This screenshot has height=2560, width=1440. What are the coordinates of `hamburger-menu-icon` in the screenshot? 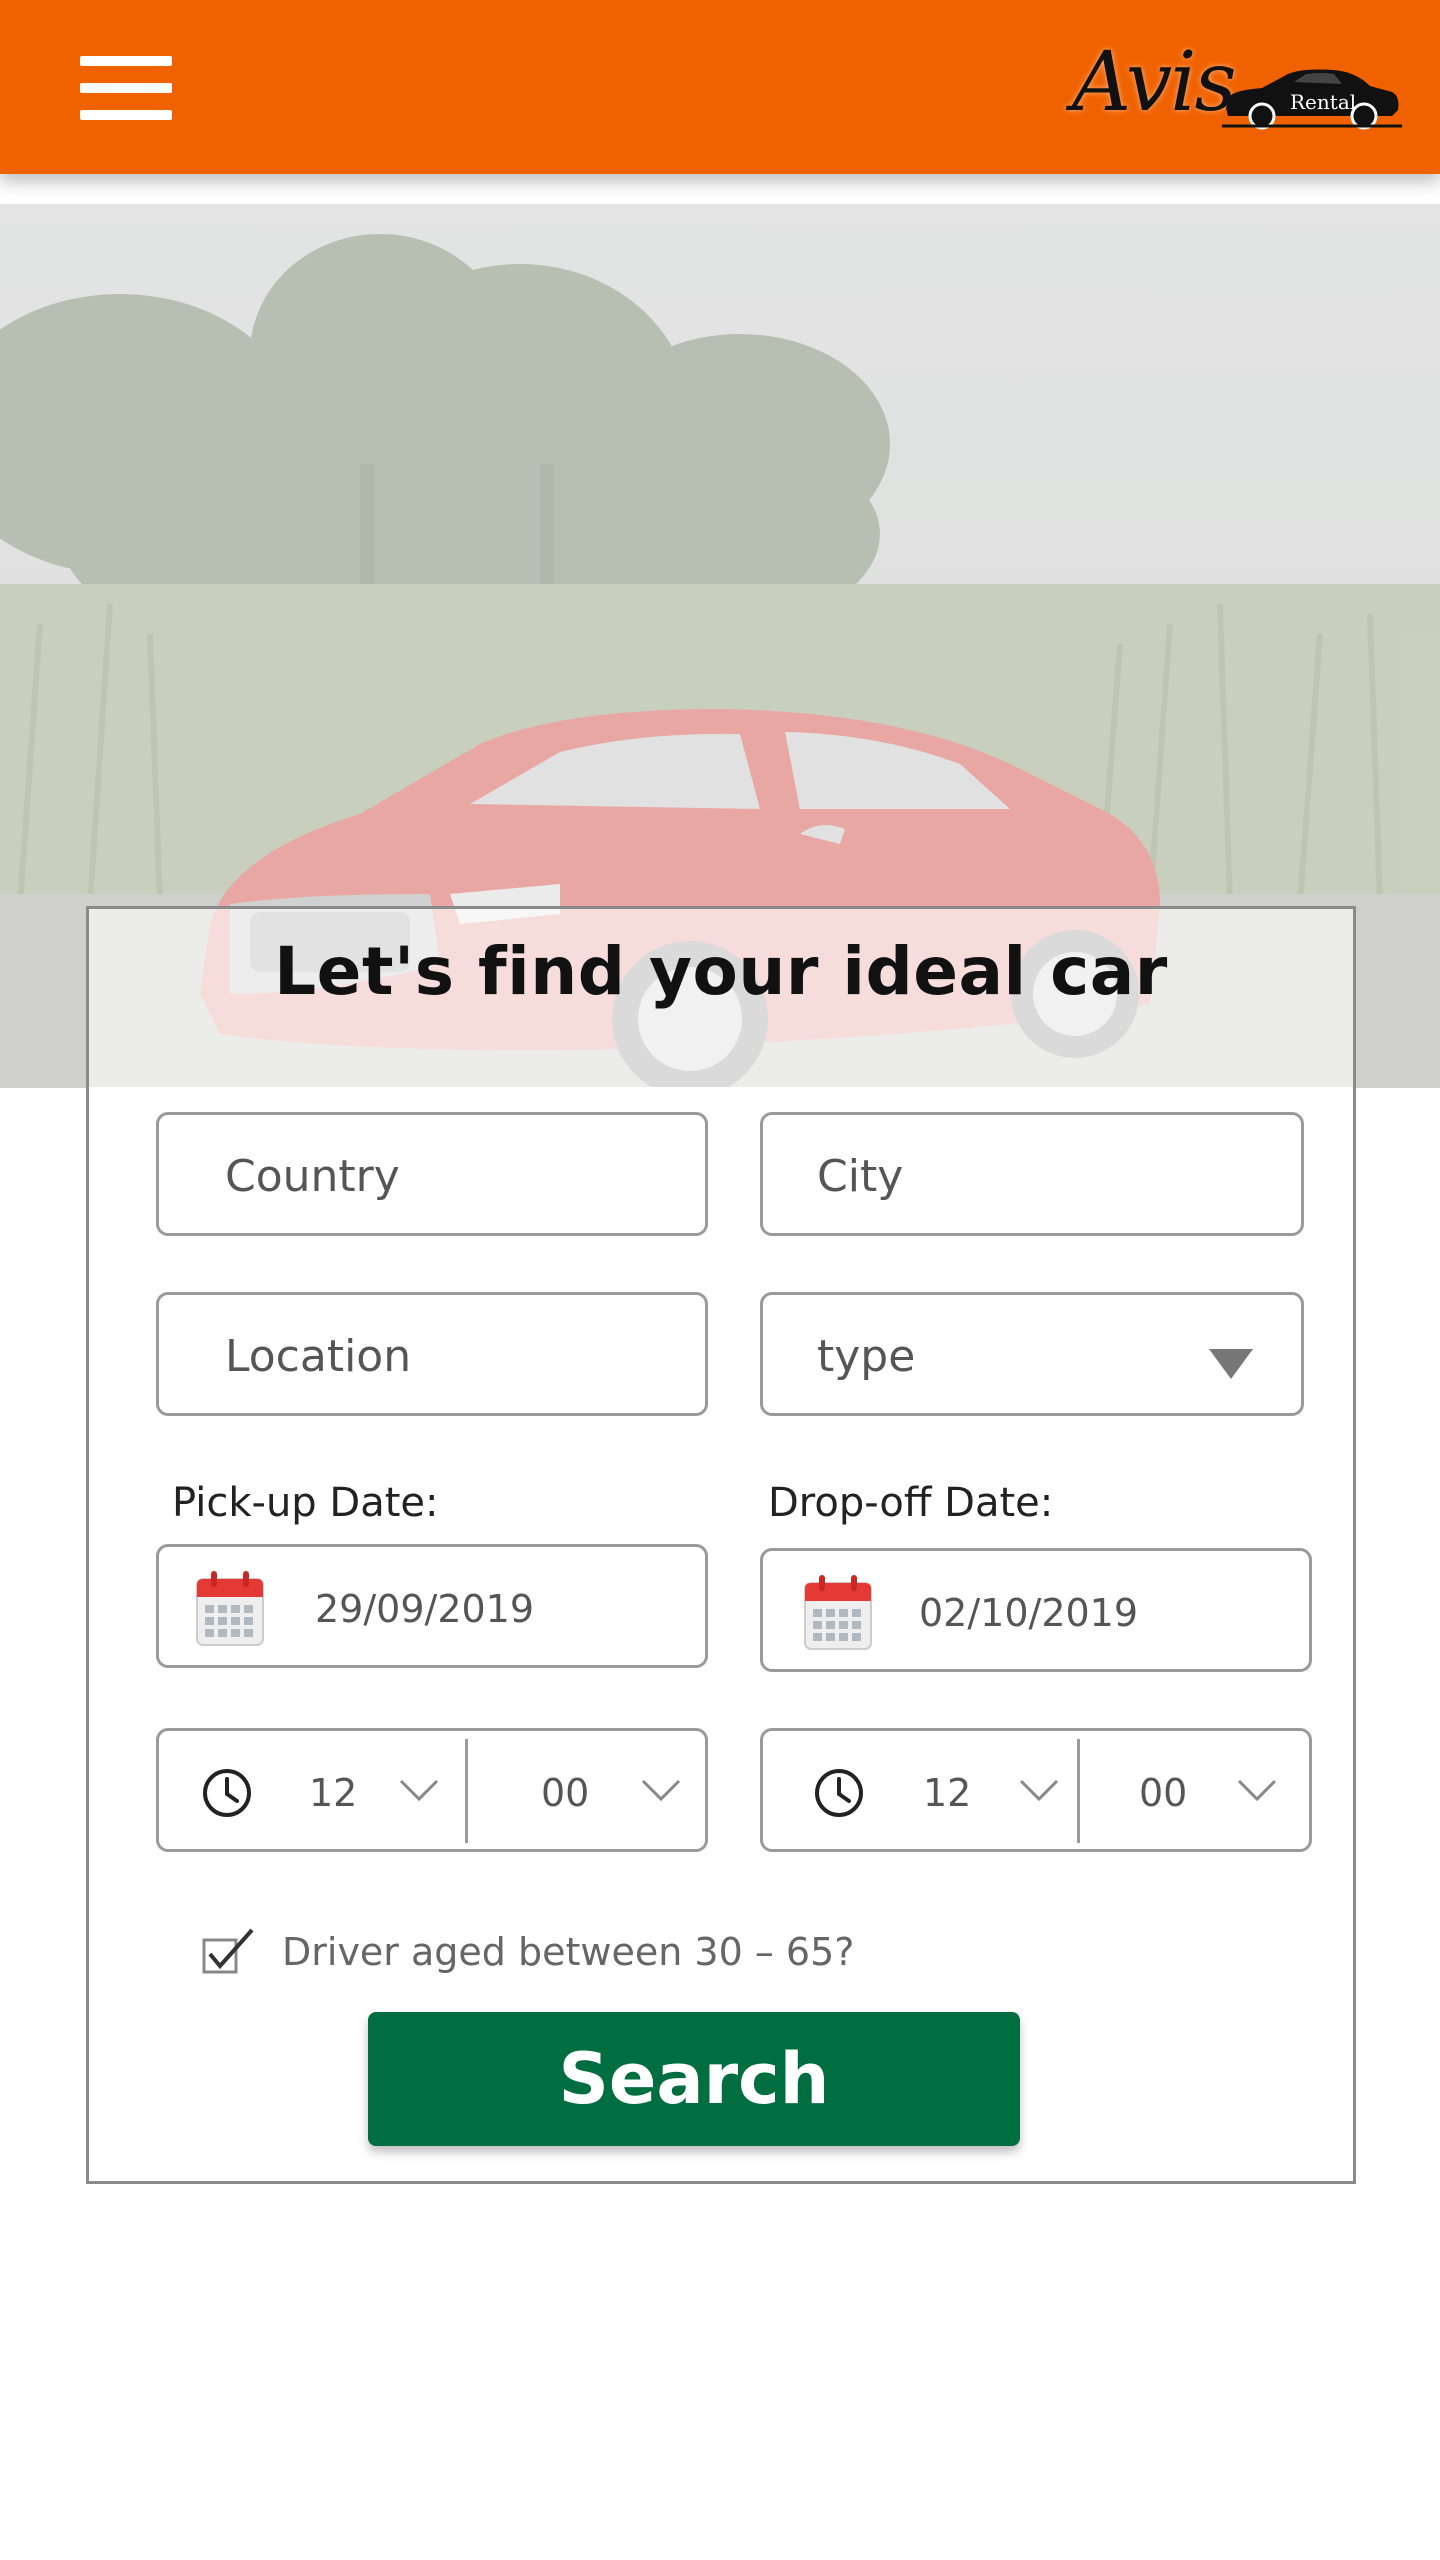 It's located at (126, 88).